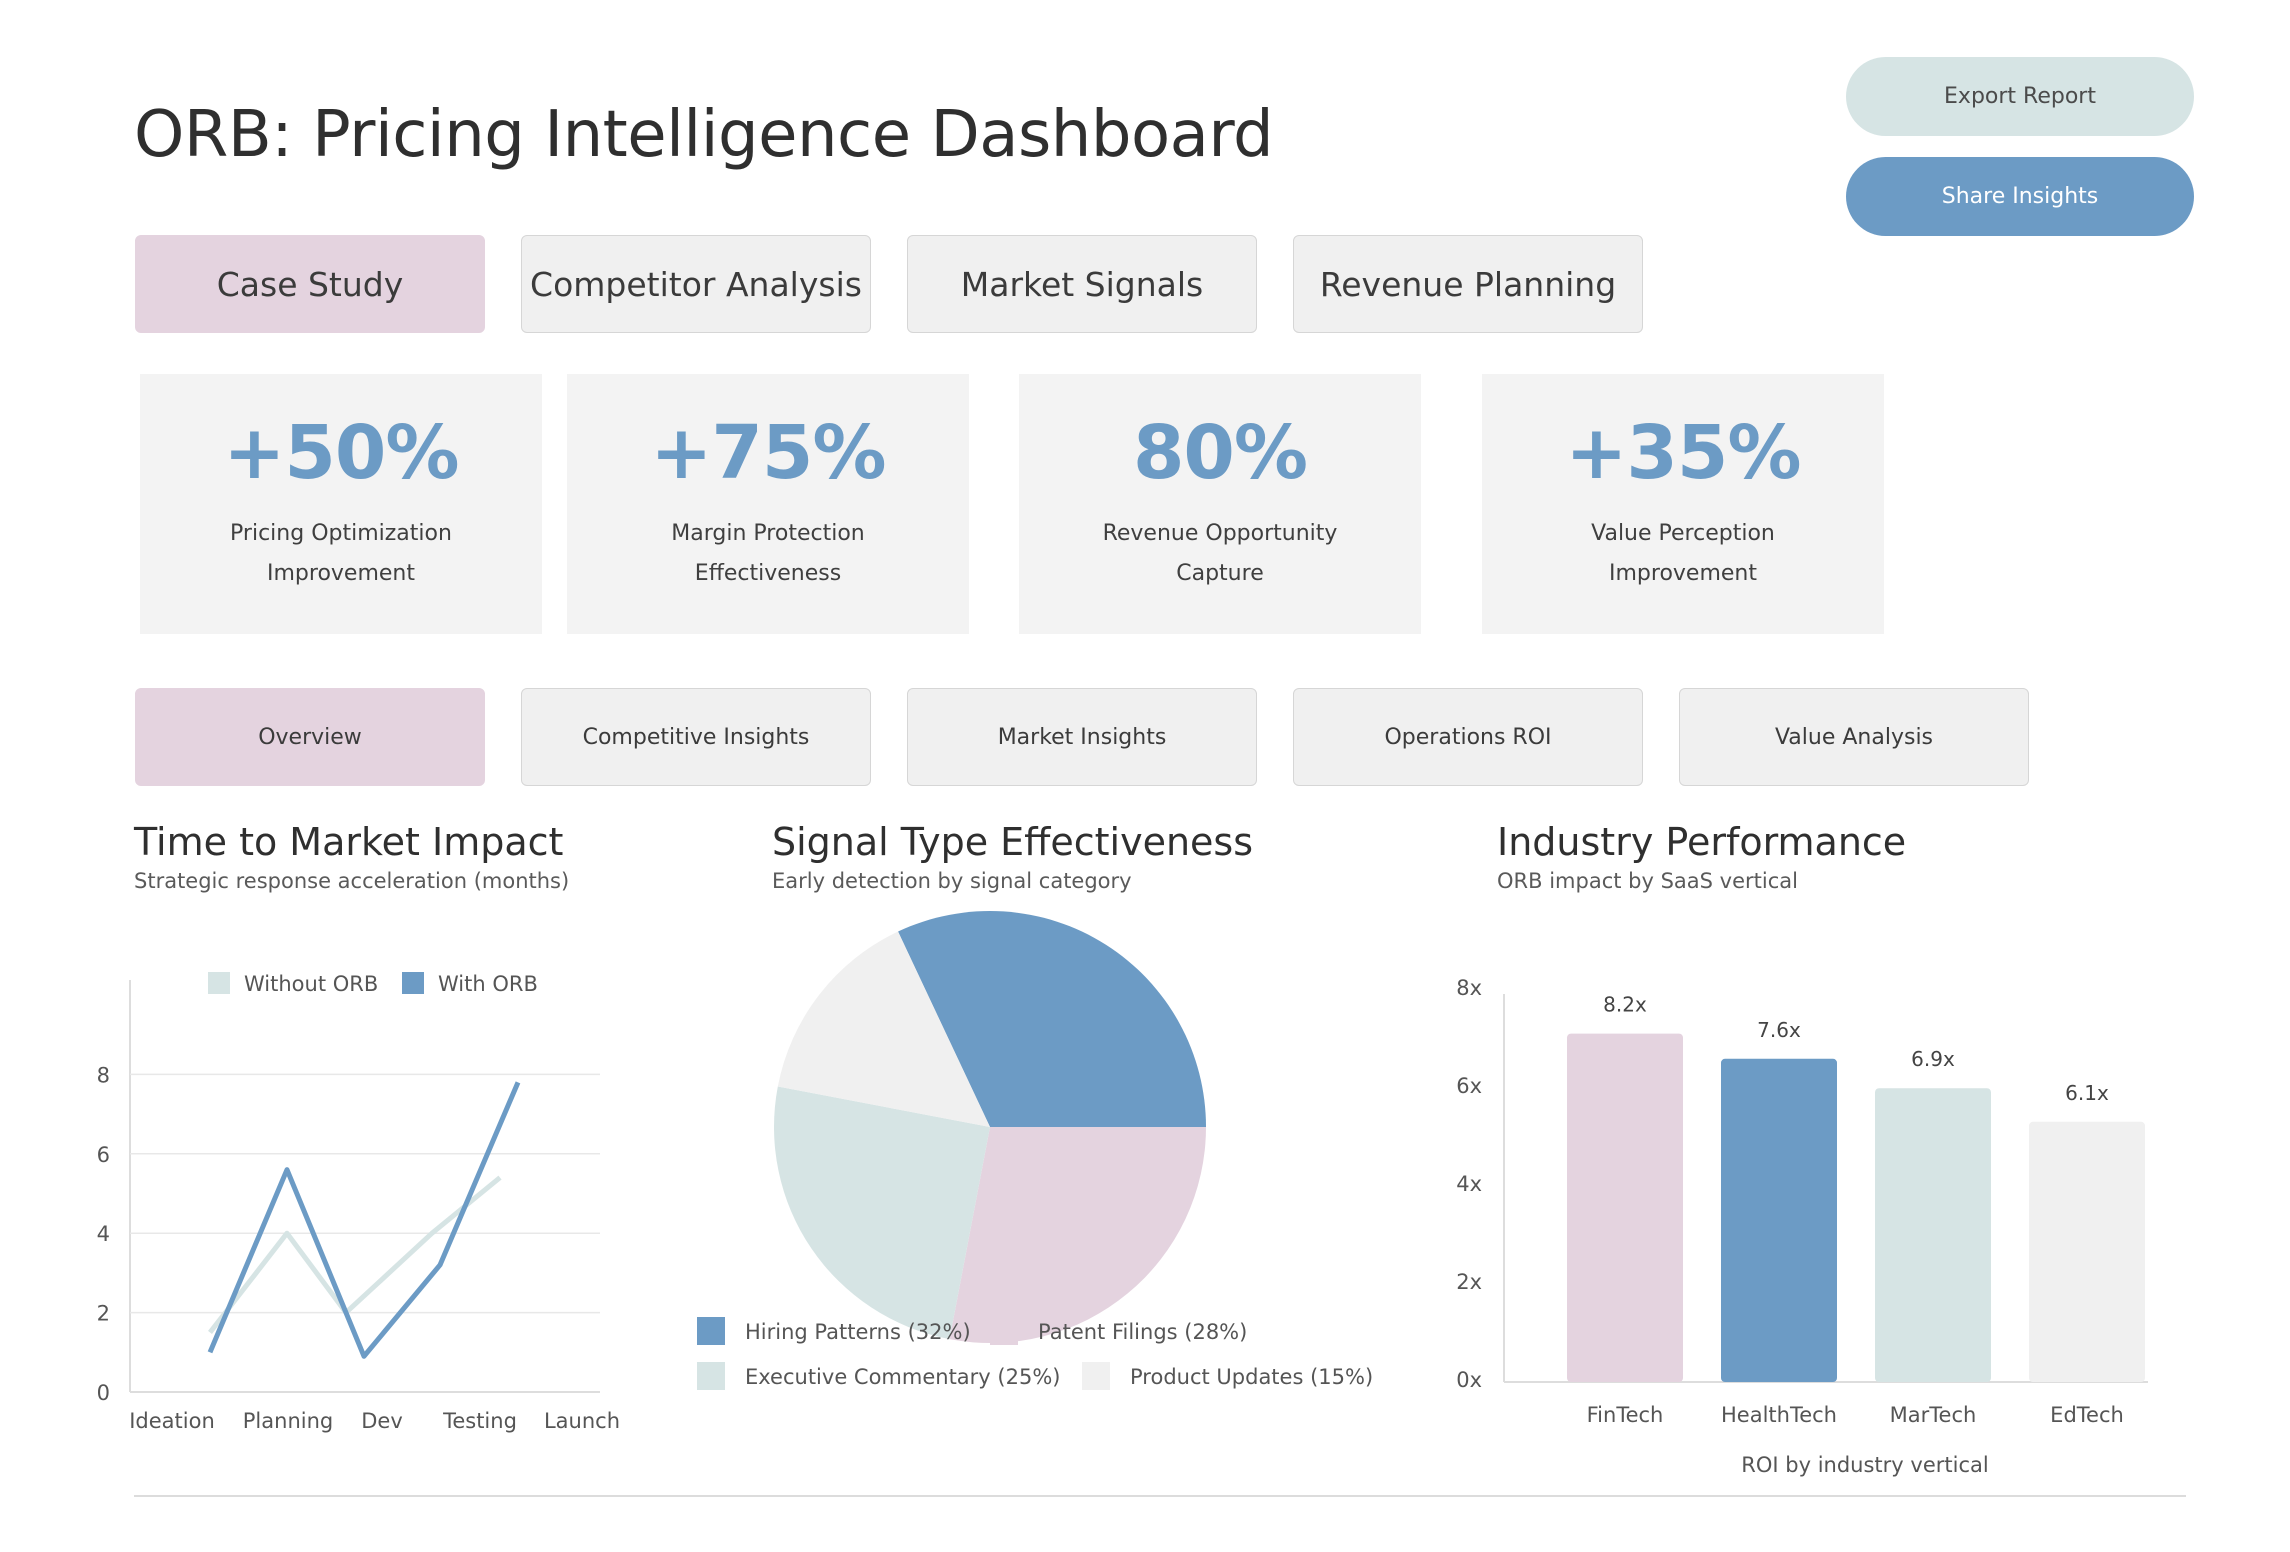 The image size is (2290, 1552). Describe the element at coordinates (1702, 842) in the screenshot. I see `bar-chart-title: Industry Performance` at that location.